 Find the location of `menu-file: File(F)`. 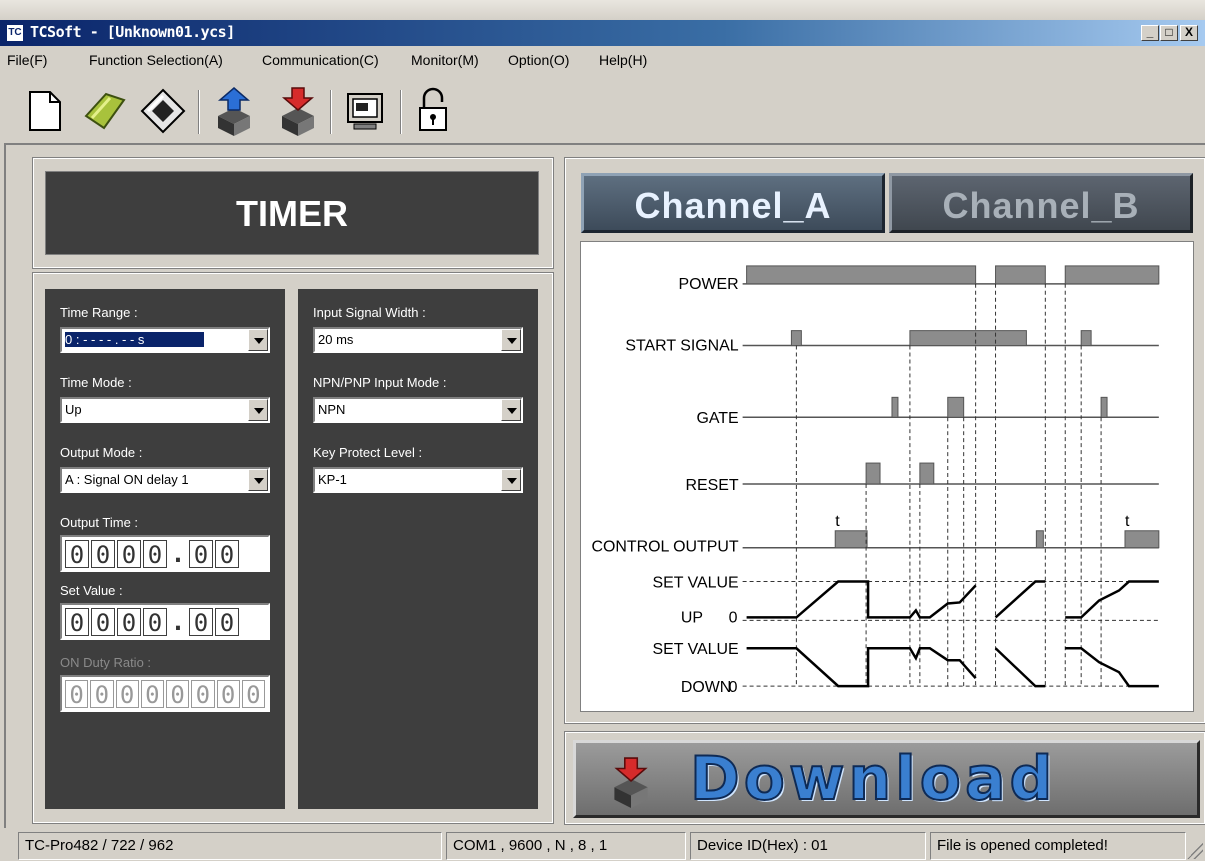

menu-file: File(F) is located at coordinates (27, 60).